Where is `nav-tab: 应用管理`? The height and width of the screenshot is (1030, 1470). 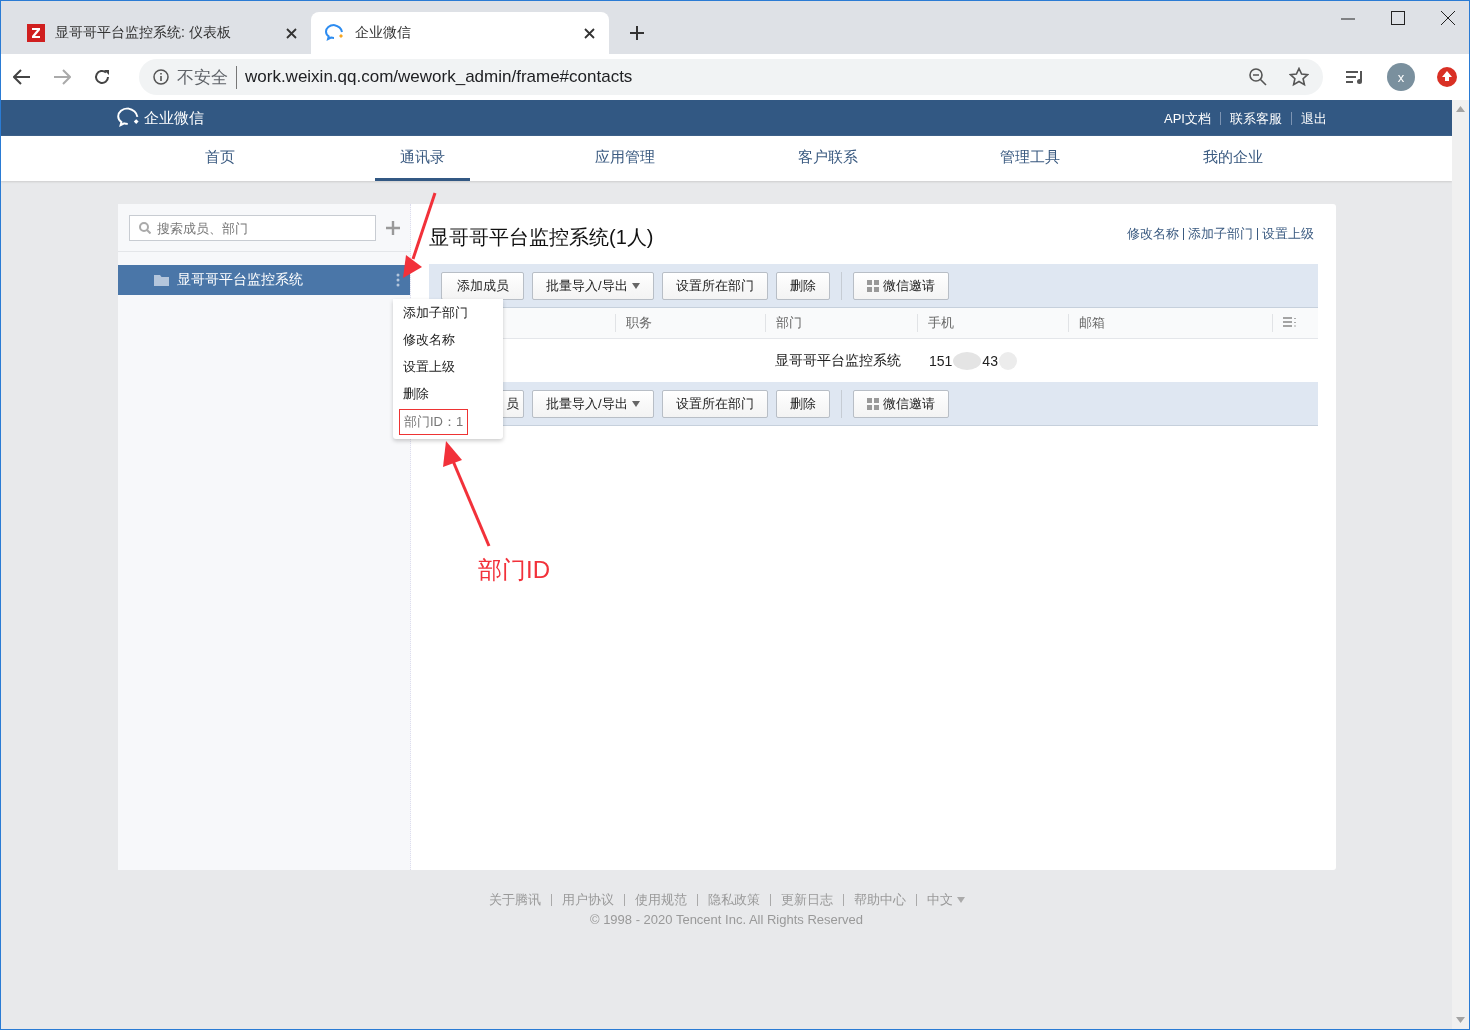 nav-tab: 应用管理 is located at coordinates (625, 158).